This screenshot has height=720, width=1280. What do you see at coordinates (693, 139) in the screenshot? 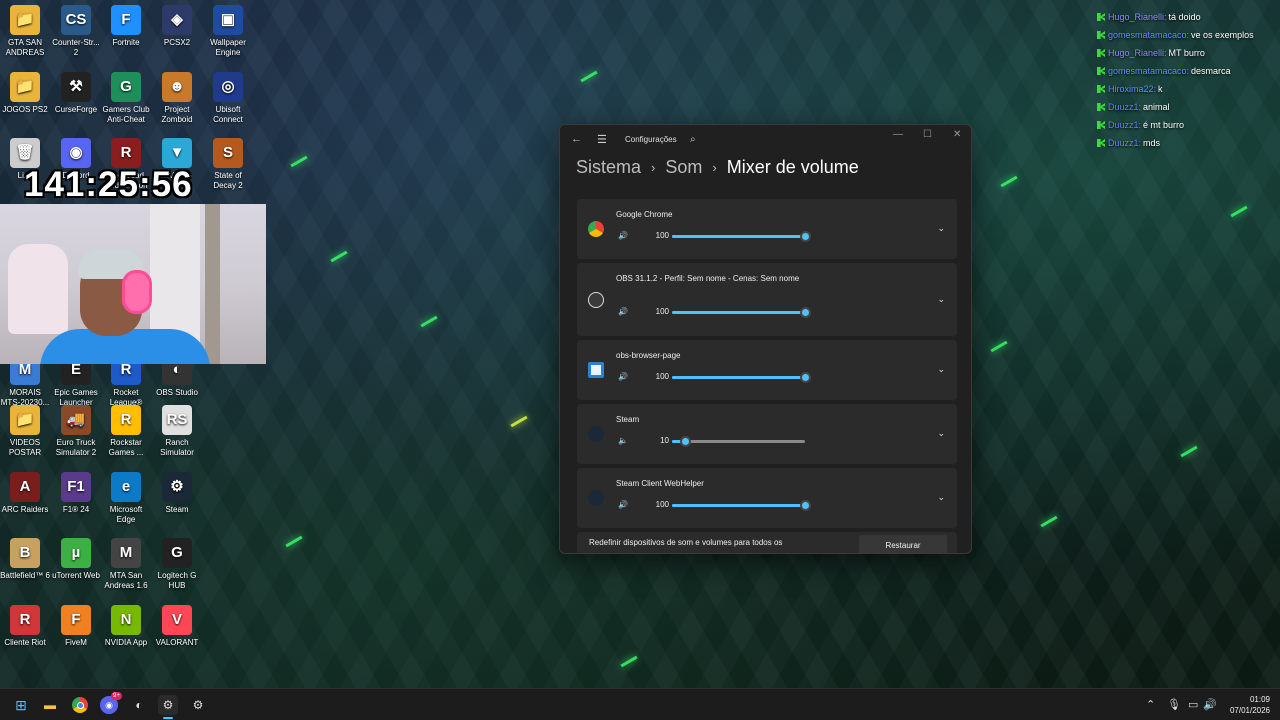
I see `search-icon: ⌕` at bounding box center [693, 139].